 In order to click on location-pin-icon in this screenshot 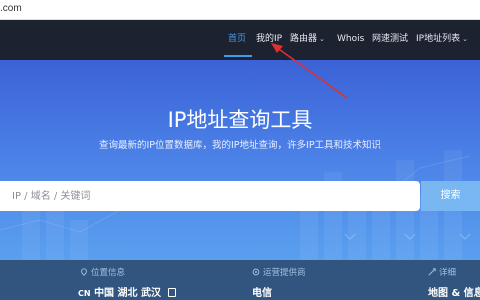, I will do `click(84, 272)`.